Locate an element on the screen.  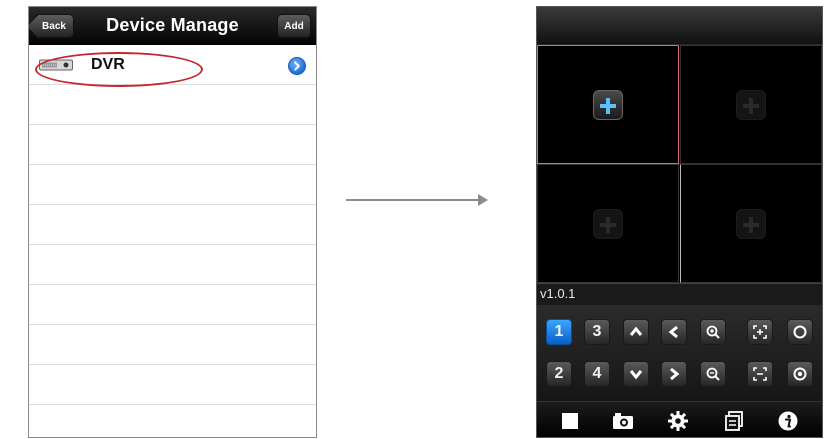
focus-out-icon is located at coordinates (760, 374).